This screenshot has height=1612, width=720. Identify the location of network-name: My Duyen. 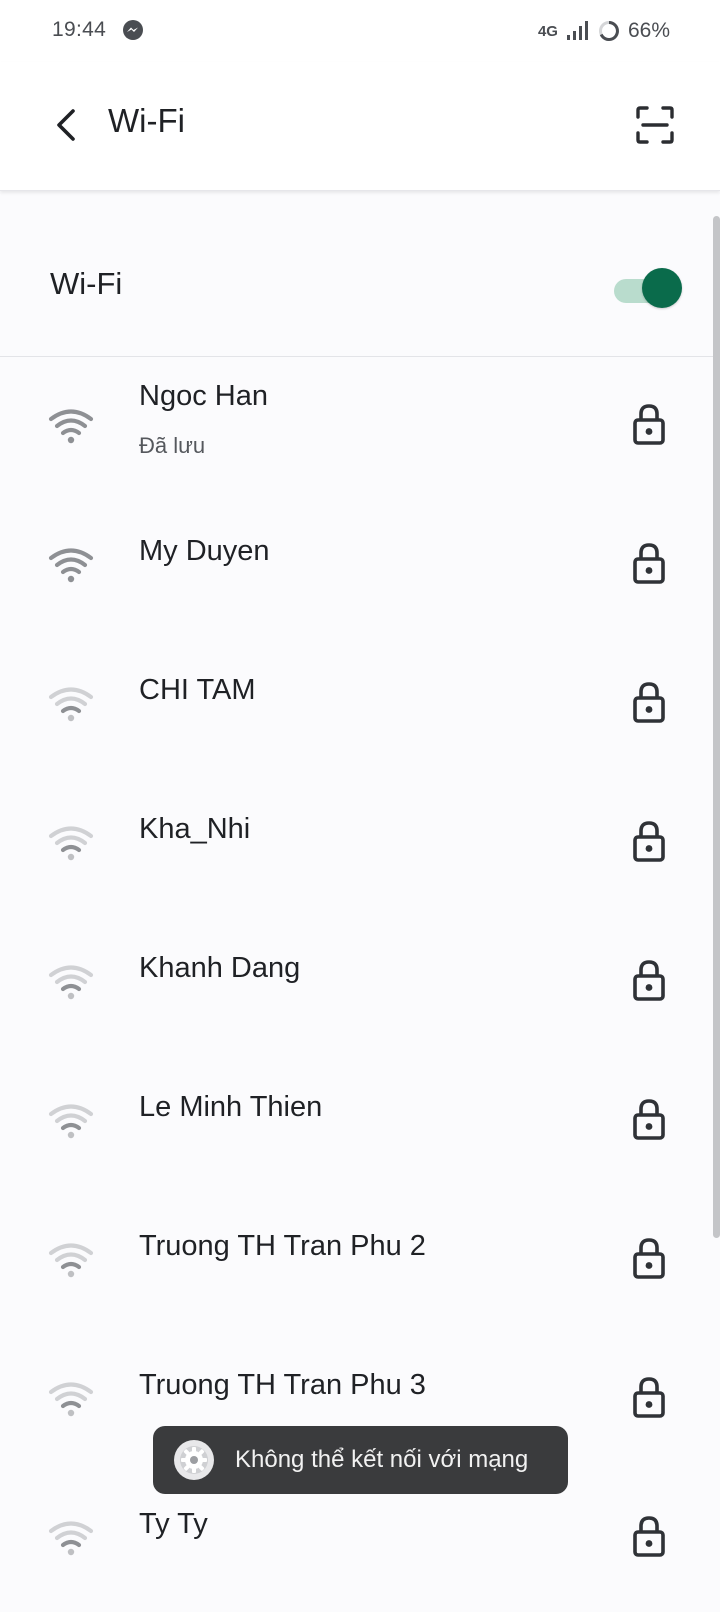
(204, 551).